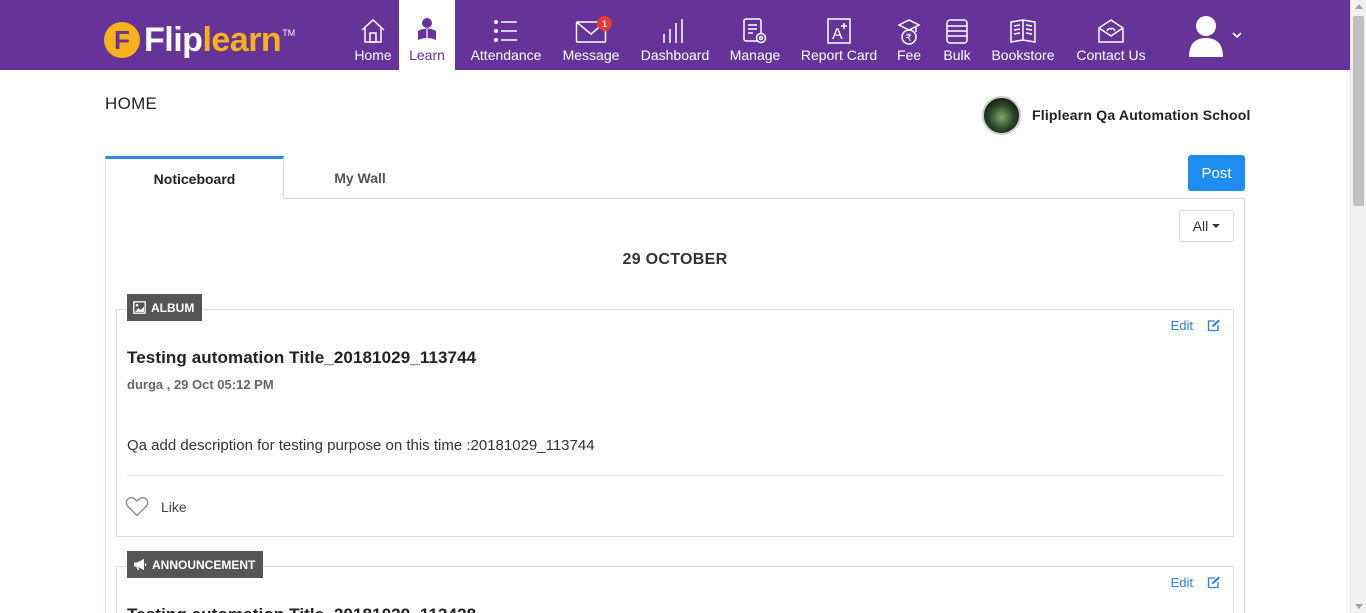 The image size is (1366, 613). What do you see at coordinates (1216, 173) in the screenshot?
I see `post-button: Post` at bounding box center [1216, 173].